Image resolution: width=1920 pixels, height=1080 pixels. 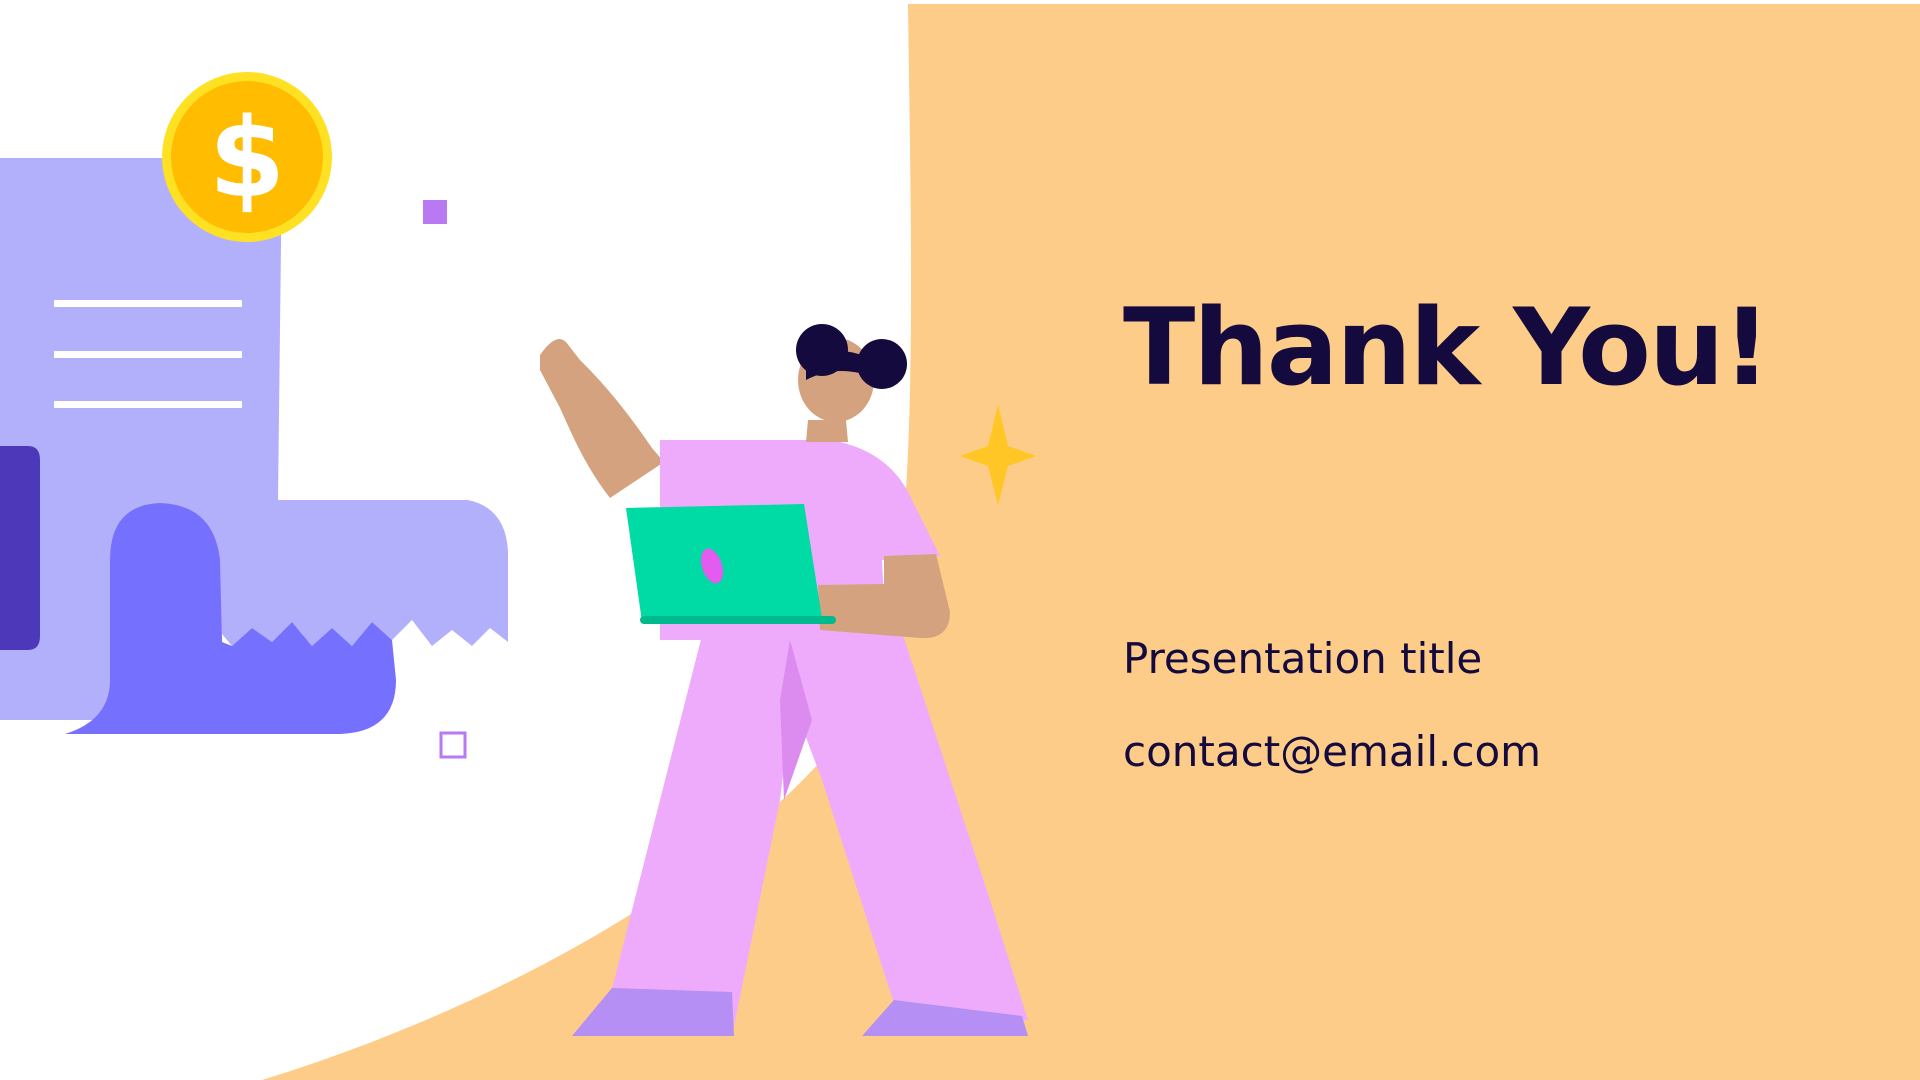 What do you see at coordinates (1447, 347) in the screenshot?
I see `slide-title: Thank You!` at bounding box center [1447, 347].